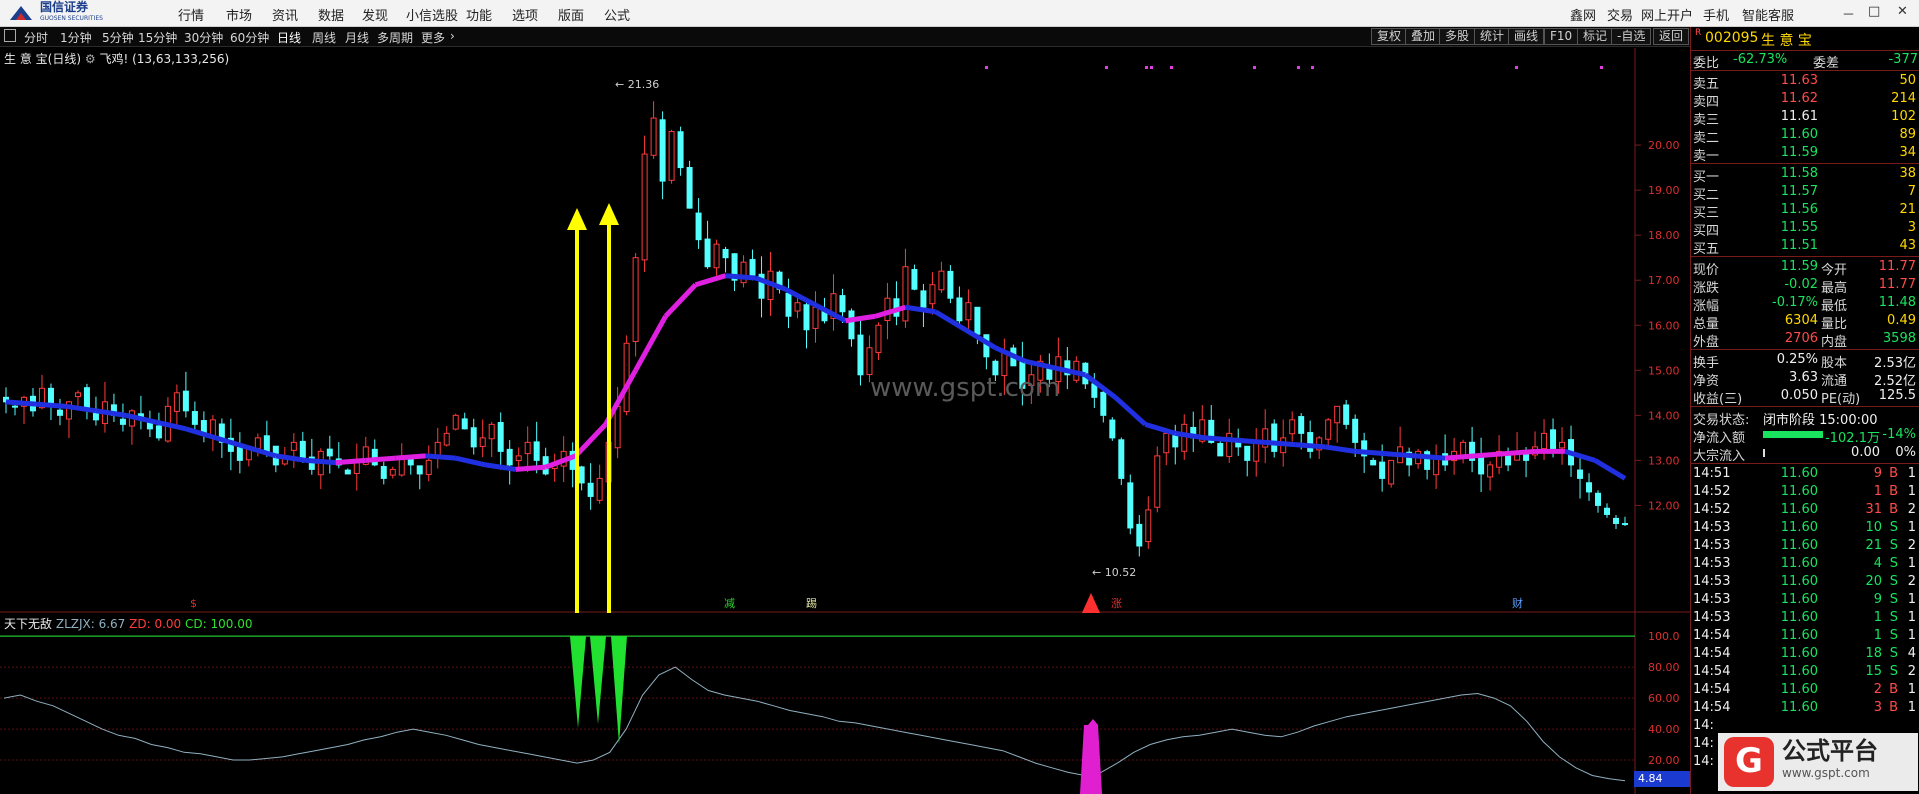 The height and width of the screenshot is (794, 1919). I want to click on tick-time: 14:54, so click(1712, 707).